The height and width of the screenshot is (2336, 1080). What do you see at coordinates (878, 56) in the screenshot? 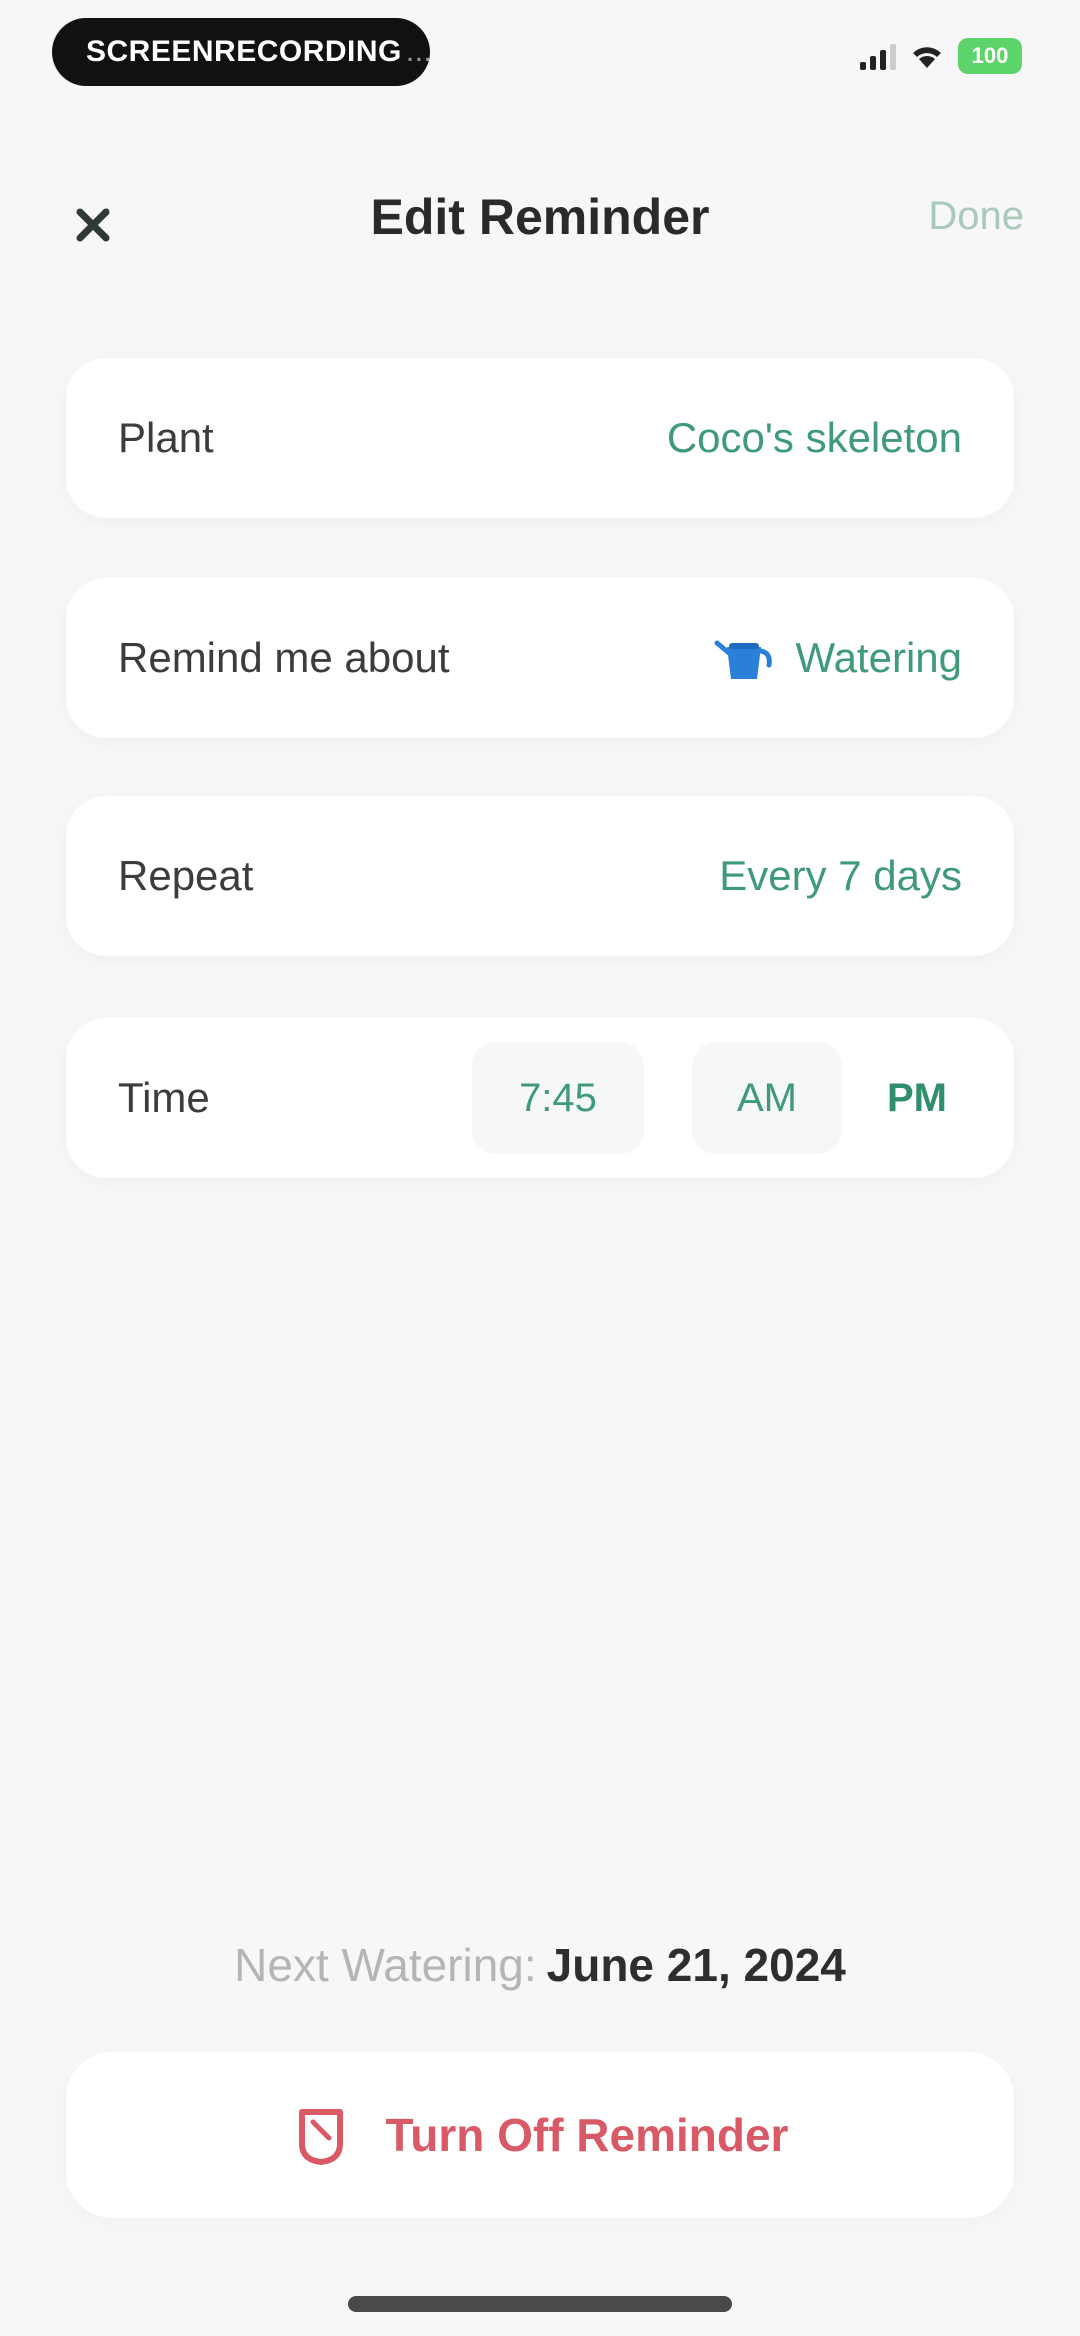
I see `cellular-signal-icon` at bounding box center [878, 56].